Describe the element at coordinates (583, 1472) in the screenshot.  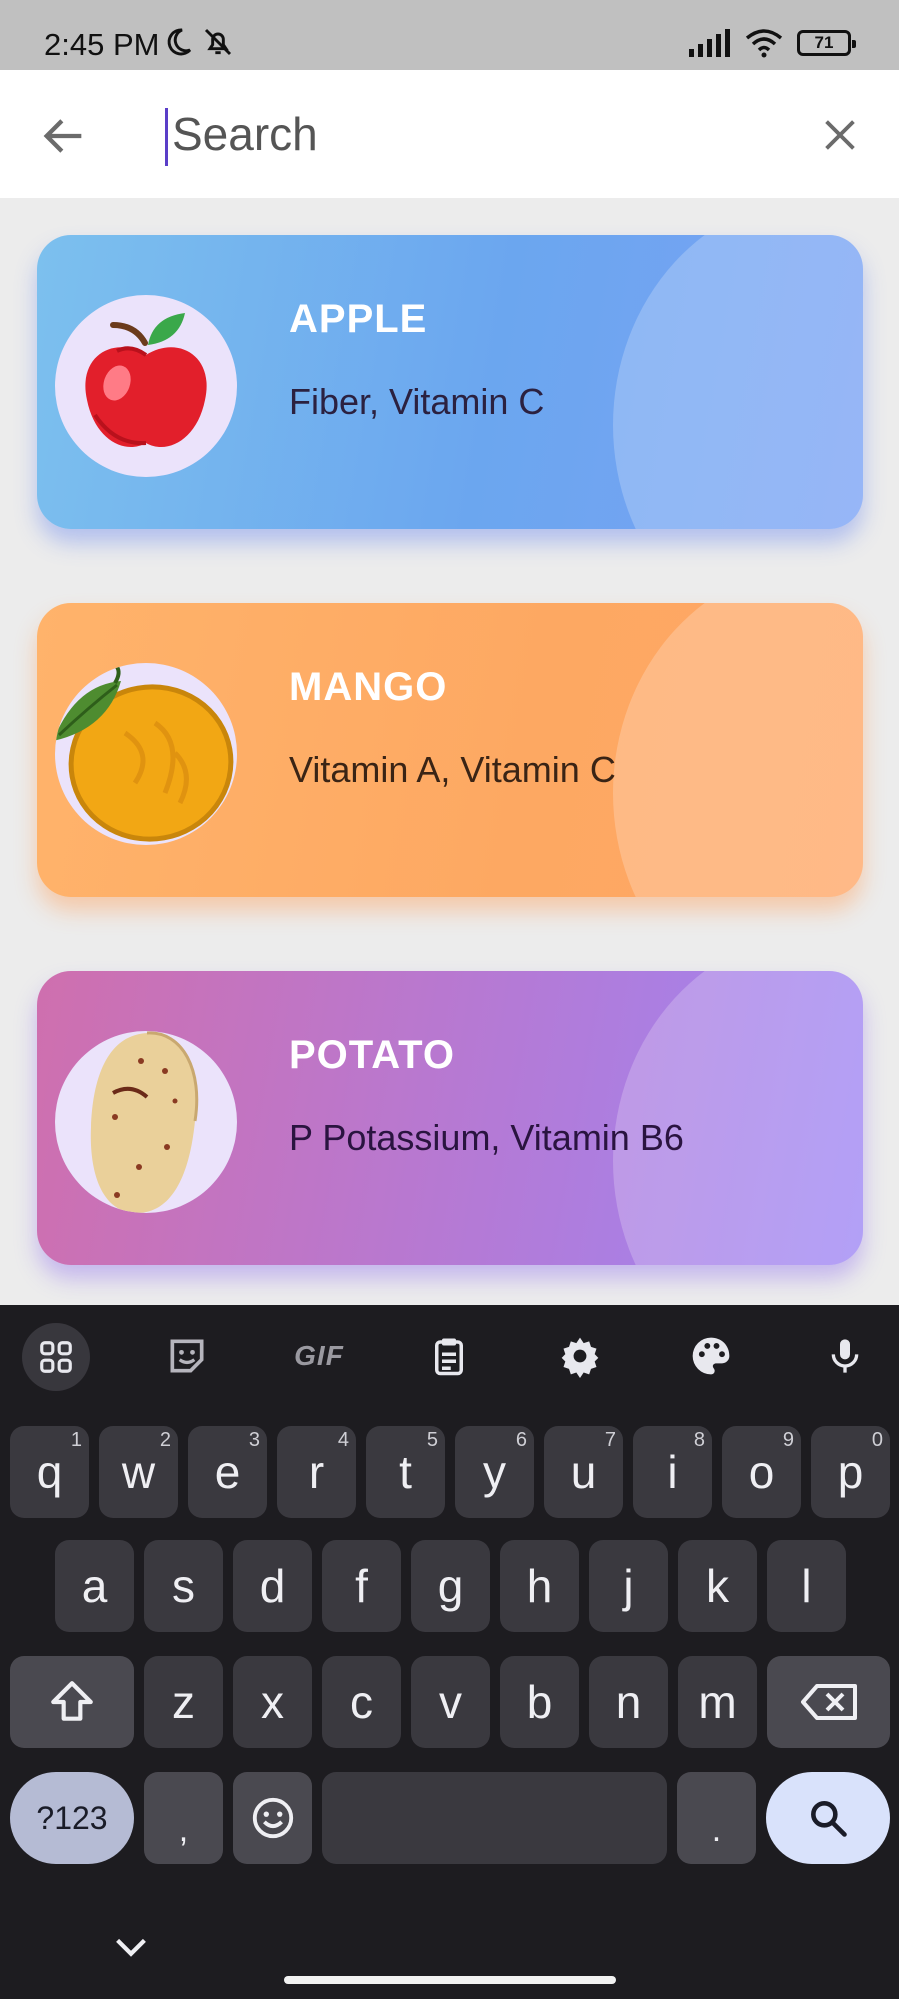
I see `key-u: u7` at that location.